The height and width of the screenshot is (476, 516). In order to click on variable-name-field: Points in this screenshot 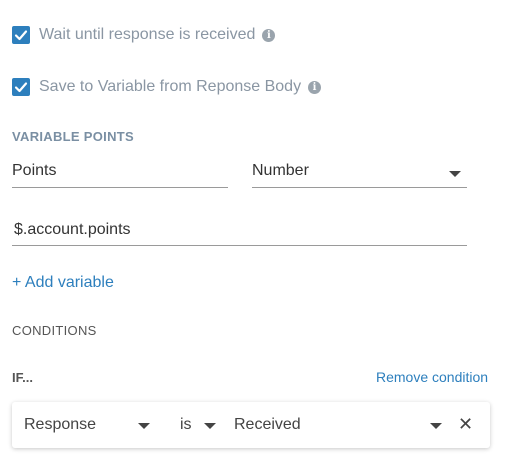, I will do `click(120, 175)`.